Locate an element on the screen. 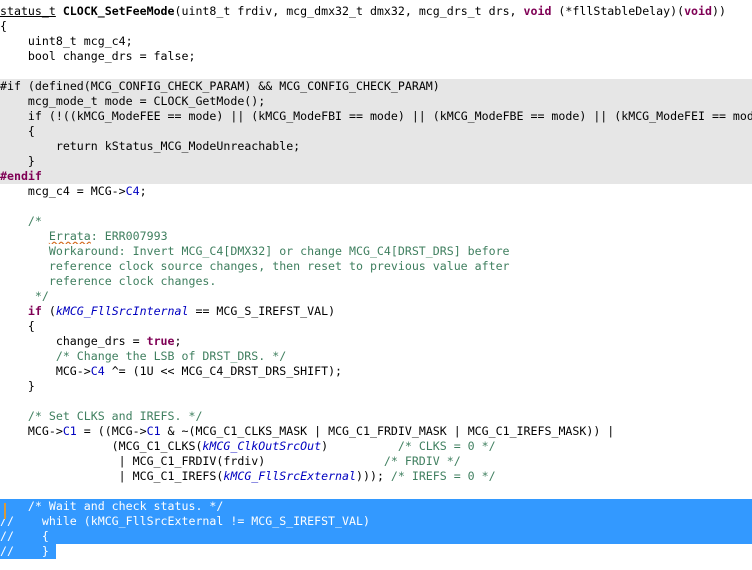  code-token: true is located at coordinates (160, 341).